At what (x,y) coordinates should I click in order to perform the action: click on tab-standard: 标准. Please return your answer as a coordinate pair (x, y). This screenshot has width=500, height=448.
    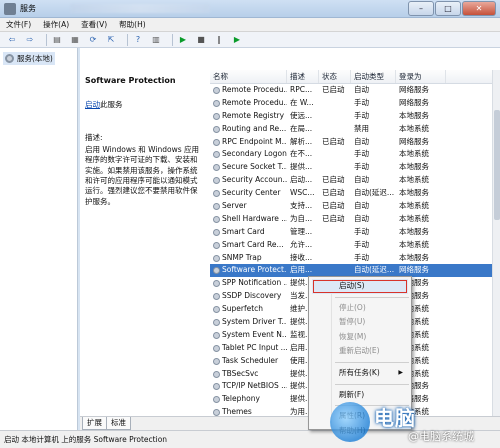
    Looking at the image, I should click on (118, 423).